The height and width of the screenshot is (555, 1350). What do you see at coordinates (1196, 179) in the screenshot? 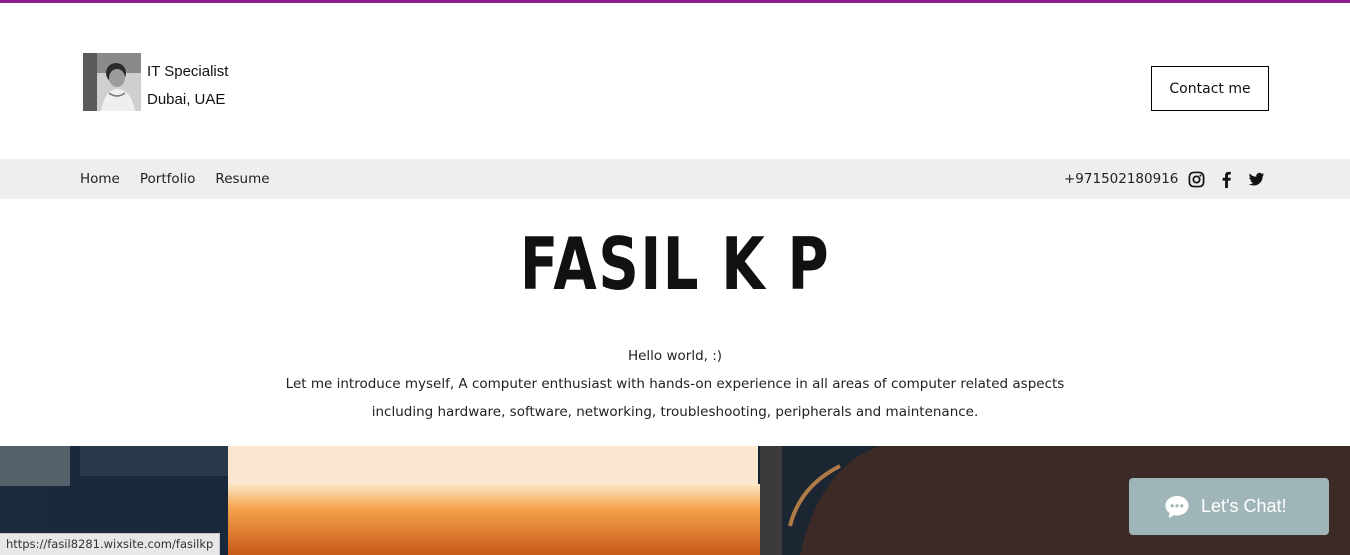
I see `instagram-icon` at bounding box center [1196, 179].